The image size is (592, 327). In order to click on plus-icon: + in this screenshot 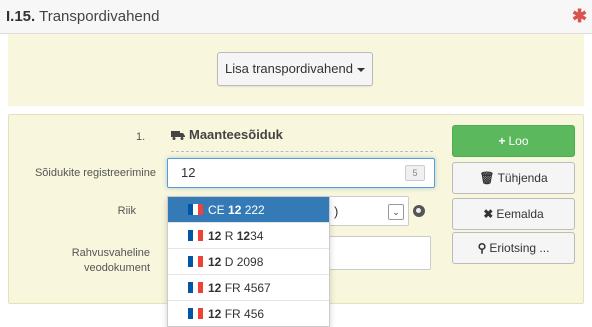, I will do `click(502, 141)`.